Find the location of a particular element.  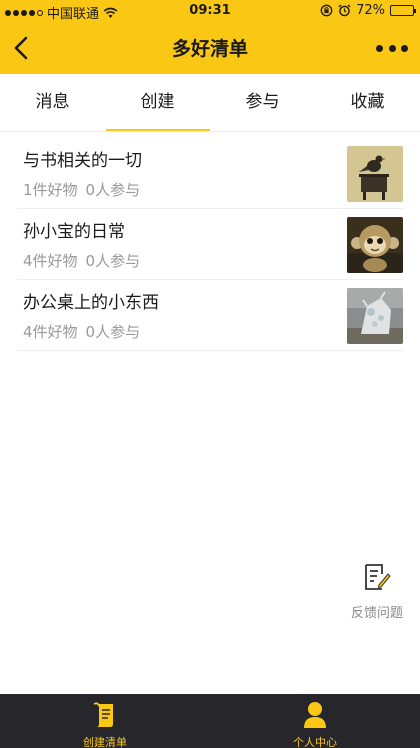

monkey-figure-image is located at coordinates (375, 245).